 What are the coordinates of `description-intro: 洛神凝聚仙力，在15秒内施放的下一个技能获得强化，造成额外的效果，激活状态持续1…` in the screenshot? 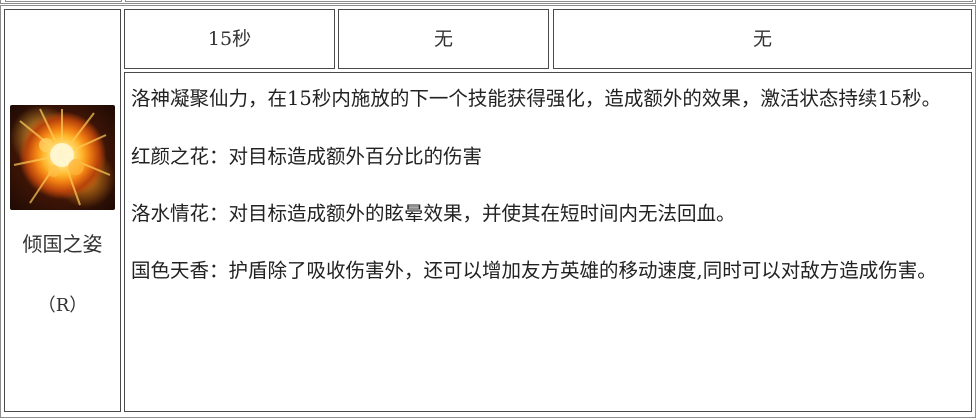 It's located at (536, 98).